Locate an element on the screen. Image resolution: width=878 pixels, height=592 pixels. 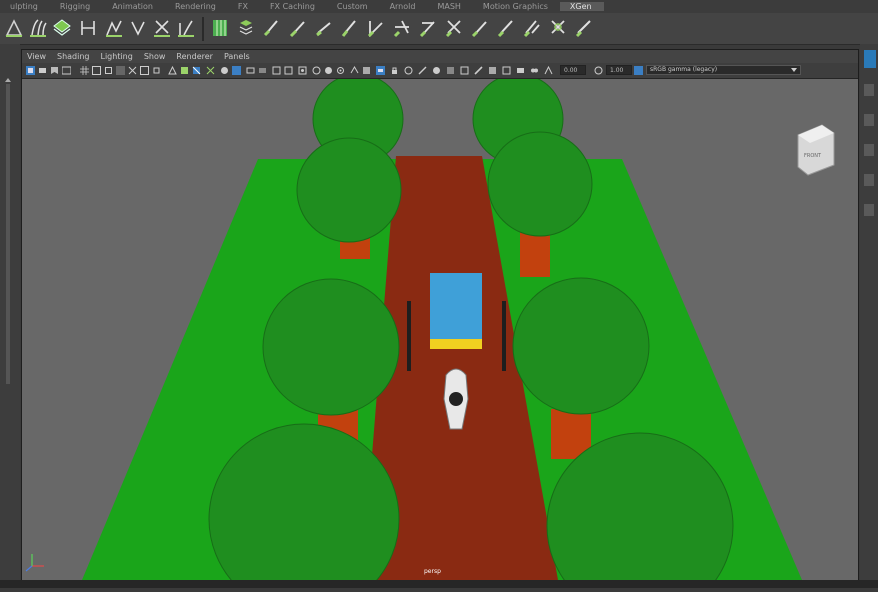
xgen-brush-11-icon is located at coordinates (532, 28).